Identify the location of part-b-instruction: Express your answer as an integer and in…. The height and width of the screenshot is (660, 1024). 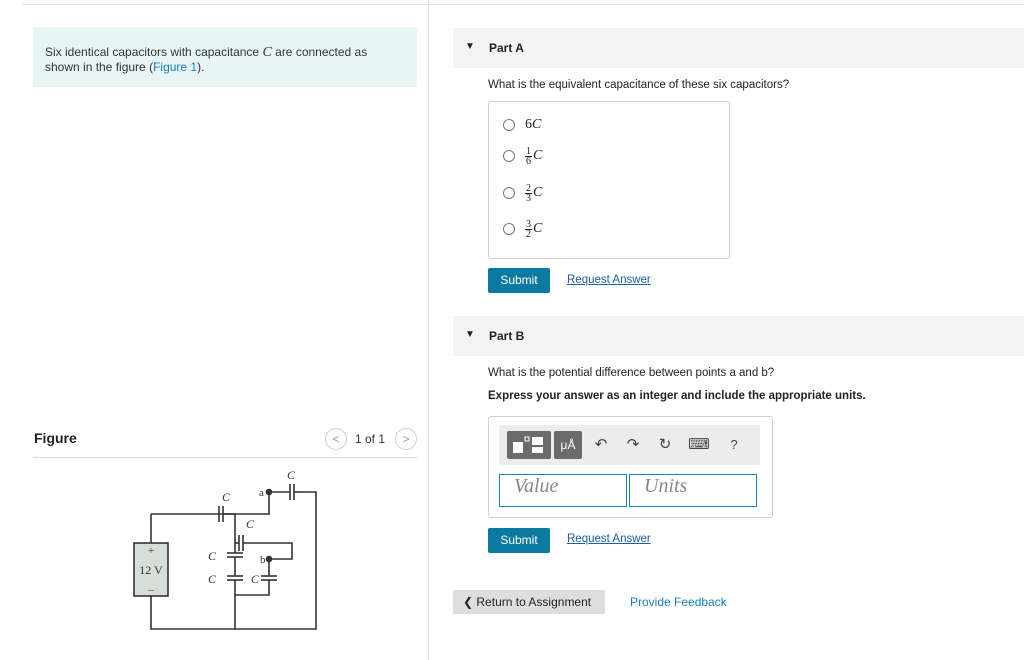
(677, 396).